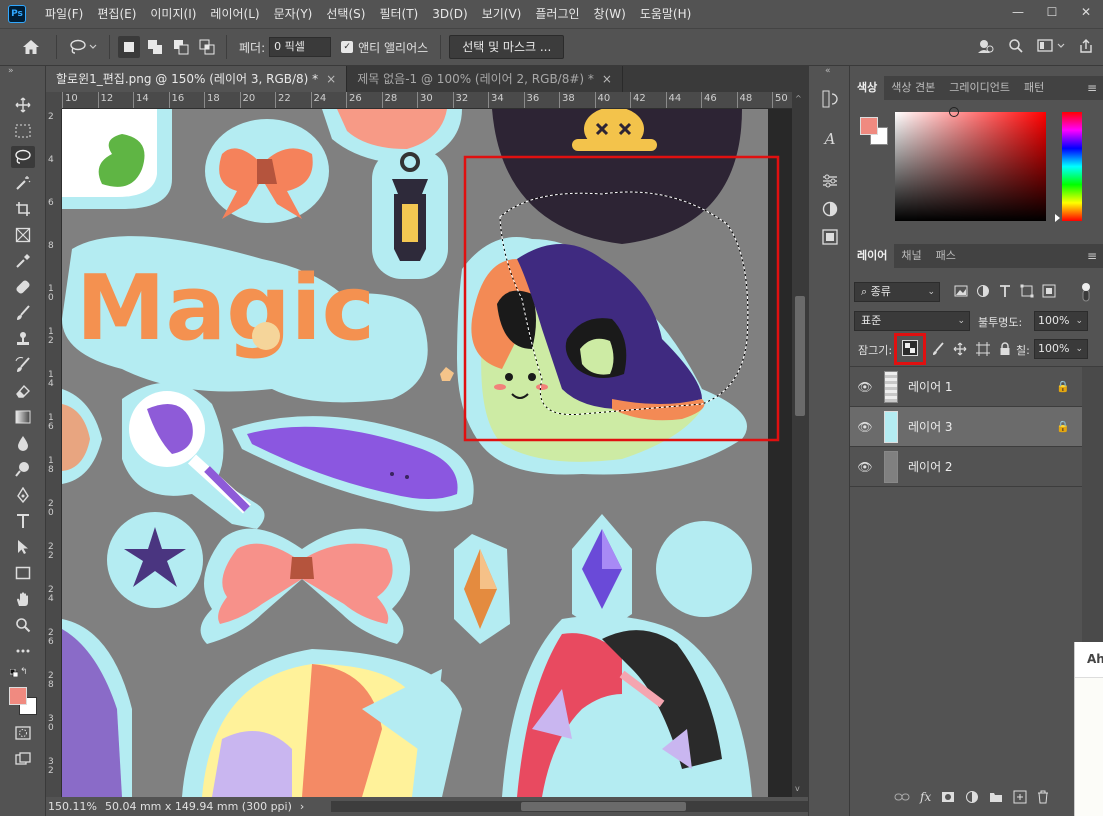  What do you see at coordinates (23, 599) in the screenshot?
I see `hand-tool-icon` at bounding box center [23, 599].